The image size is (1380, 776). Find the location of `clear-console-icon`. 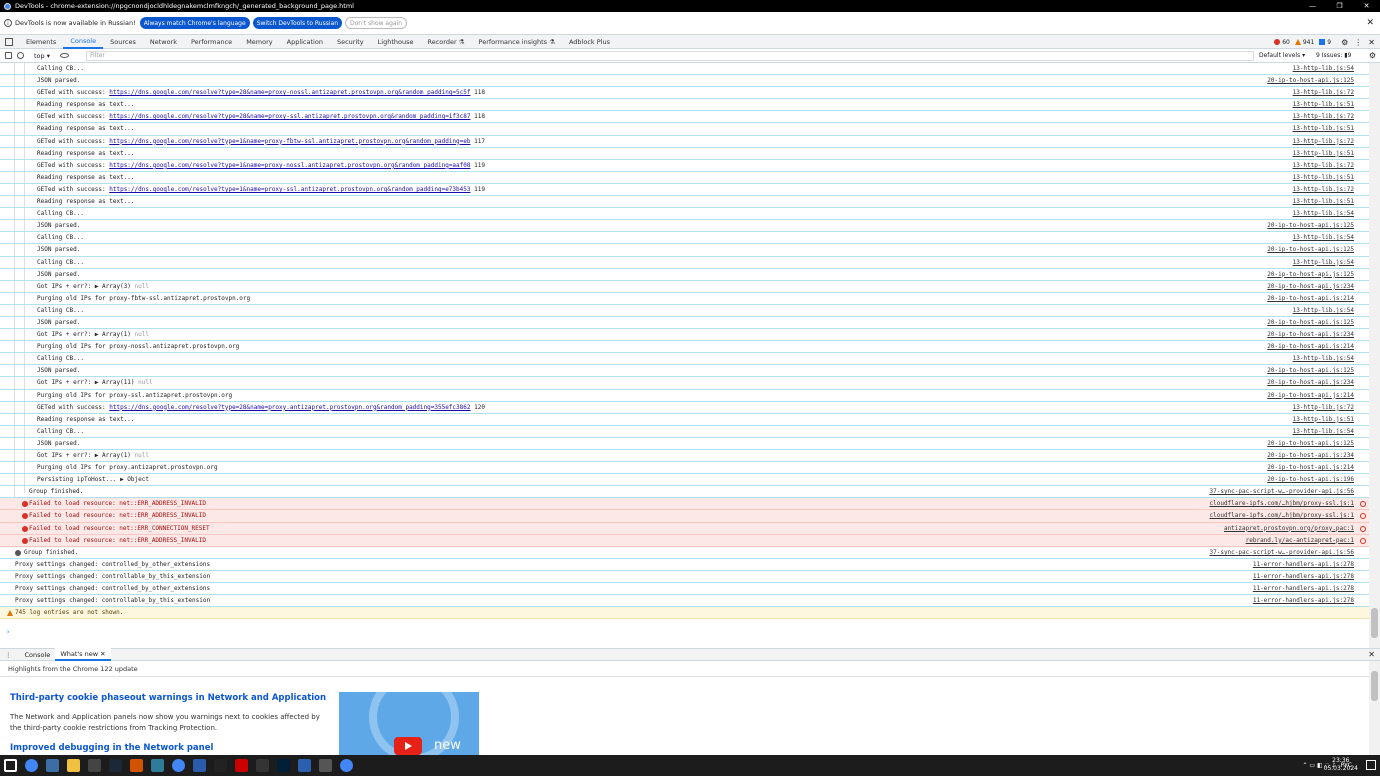

clear-console-icon is located at coordinates (20, 55).